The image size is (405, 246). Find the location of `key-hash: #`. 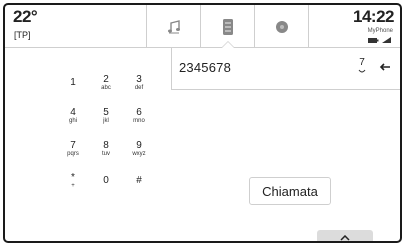

key-hash: # is located at coordinates (139, 181).